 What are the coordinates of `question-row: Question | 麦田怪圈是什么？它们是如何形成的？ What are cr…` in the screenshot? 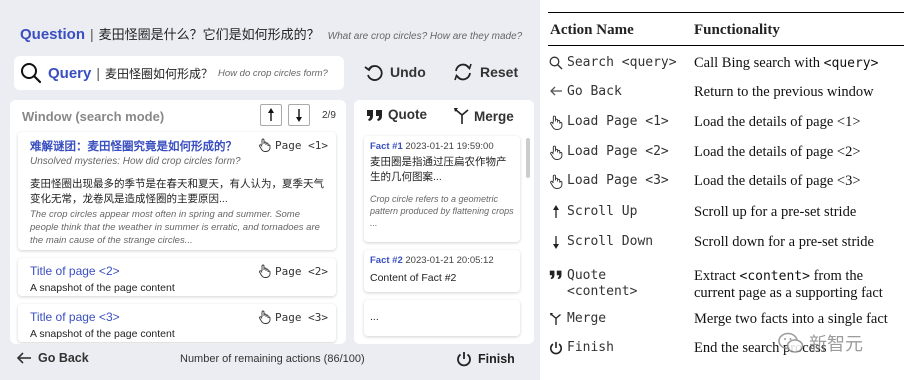 It's located at (277, 34).